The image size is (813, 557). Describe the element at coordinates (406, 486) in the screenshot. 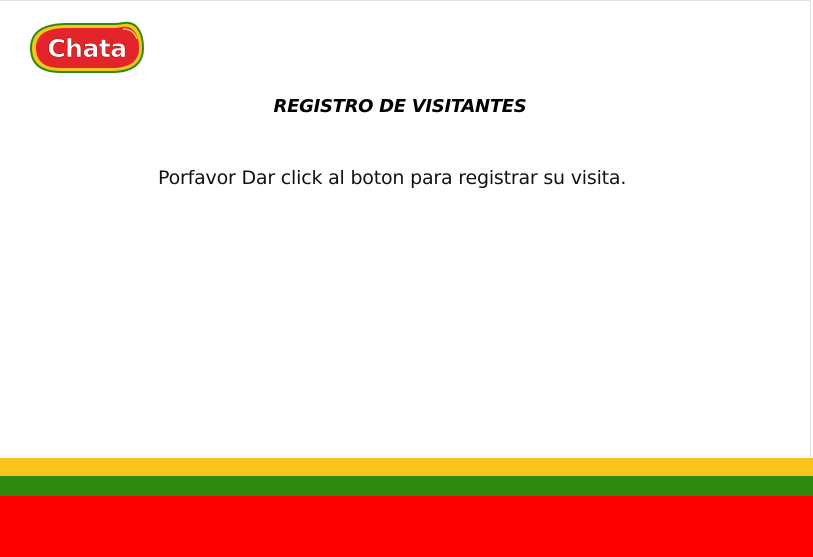

I see `footer-stripe-green` at that location.